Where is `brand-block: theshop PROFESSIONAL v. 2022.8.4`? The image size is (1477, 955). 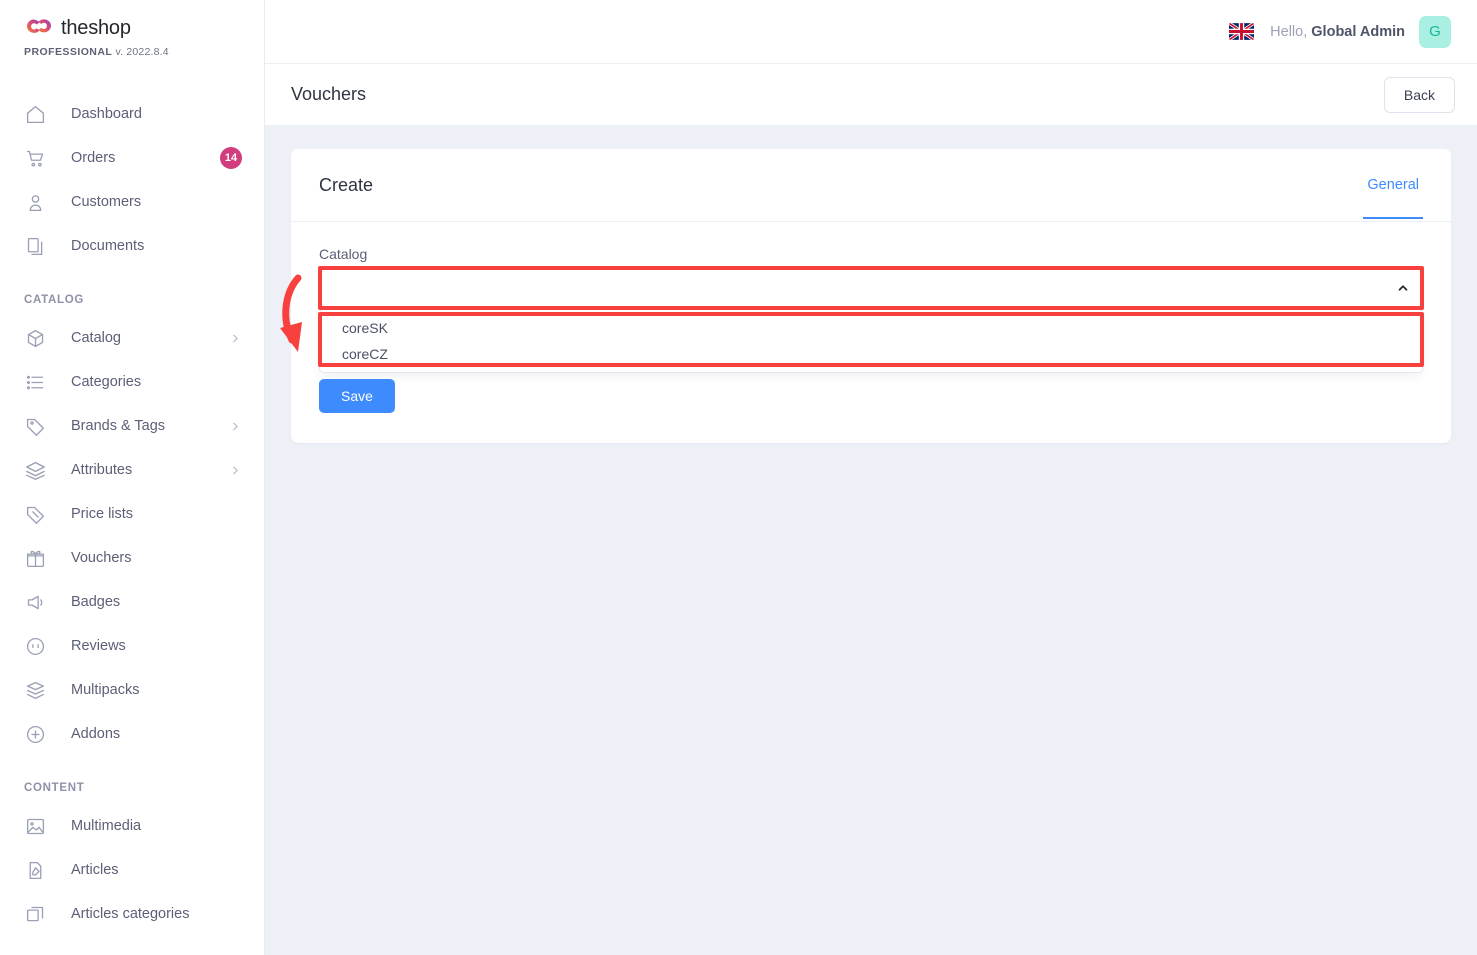
brand-block: theshop PROFESSIONAL v. 2022.8.4 is located at coordinates (132, 29).